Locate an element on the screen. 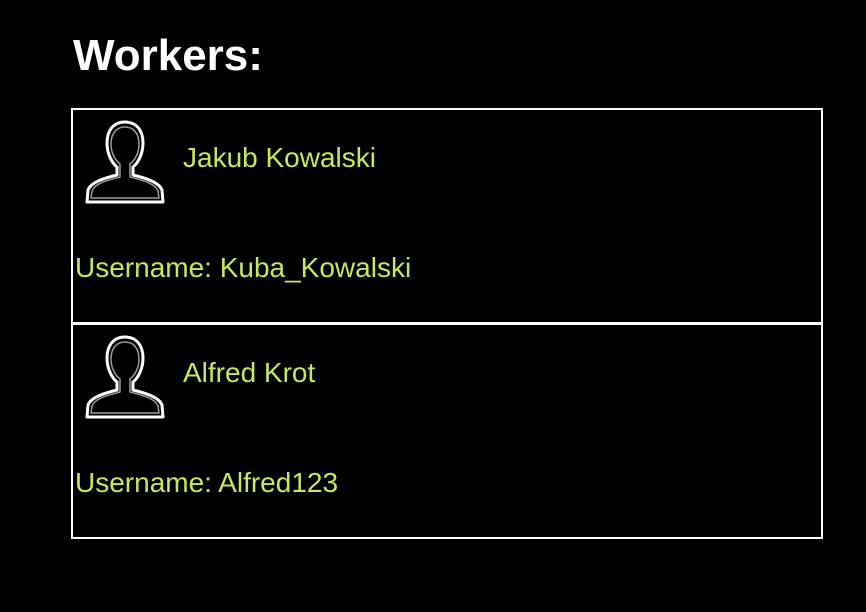  worker-name: Jakub Kowalski is located at coordinates (279, 157).